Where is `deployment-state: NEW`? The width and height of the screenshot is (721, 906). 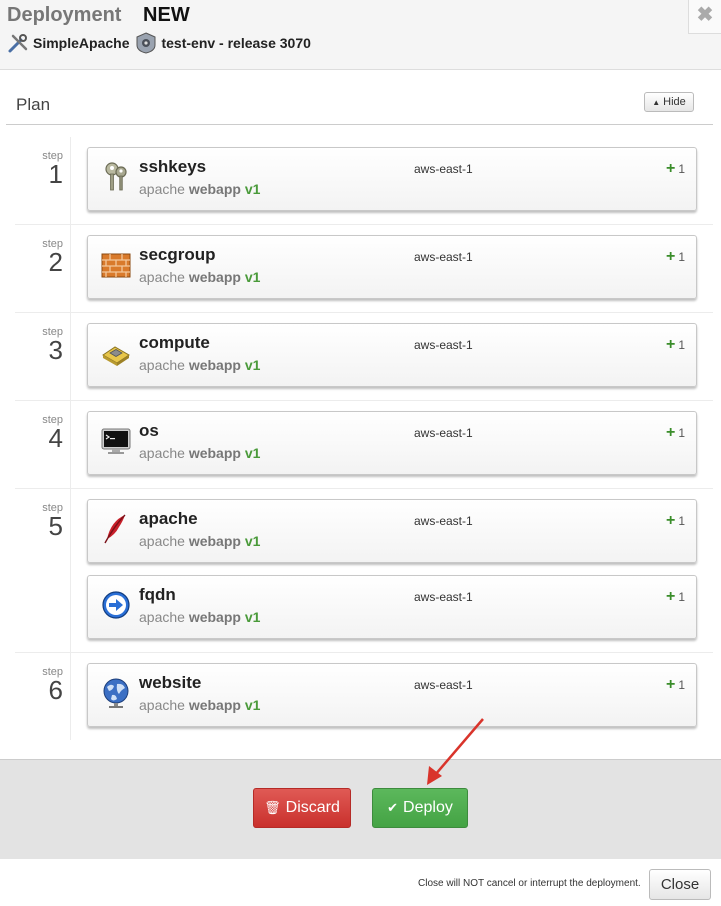 deployment-state: NEW is located at coordinates (166, 15).